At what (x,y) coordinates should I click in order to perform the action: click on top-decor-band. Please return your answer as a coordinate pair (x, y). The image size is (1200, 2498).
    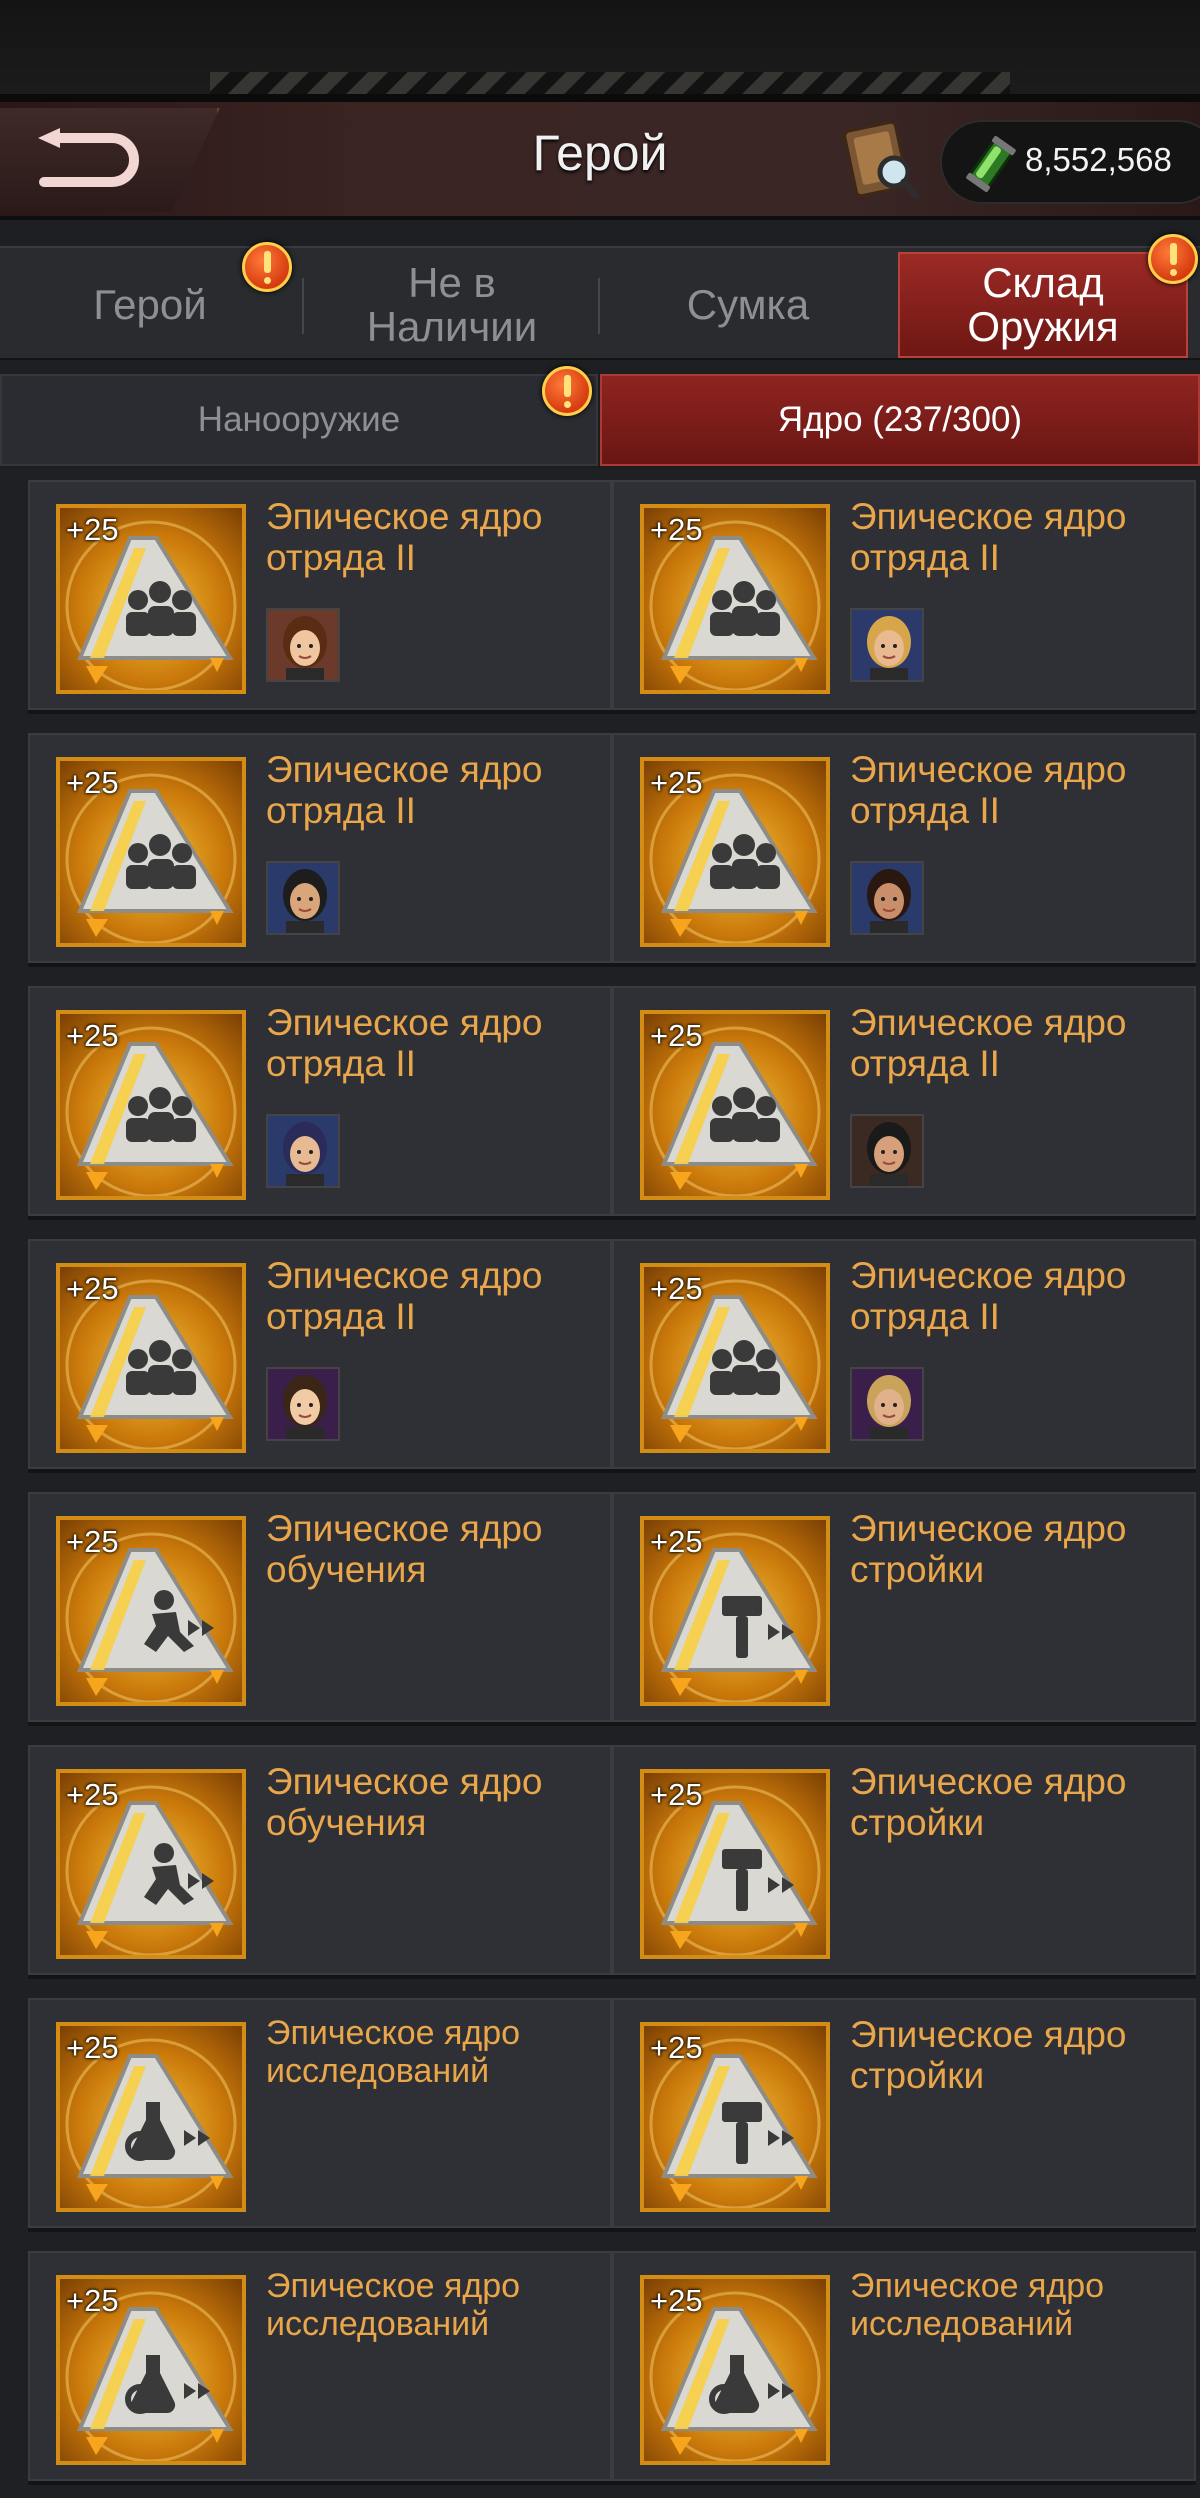
    Looking at the image, I should click on (600, 51).